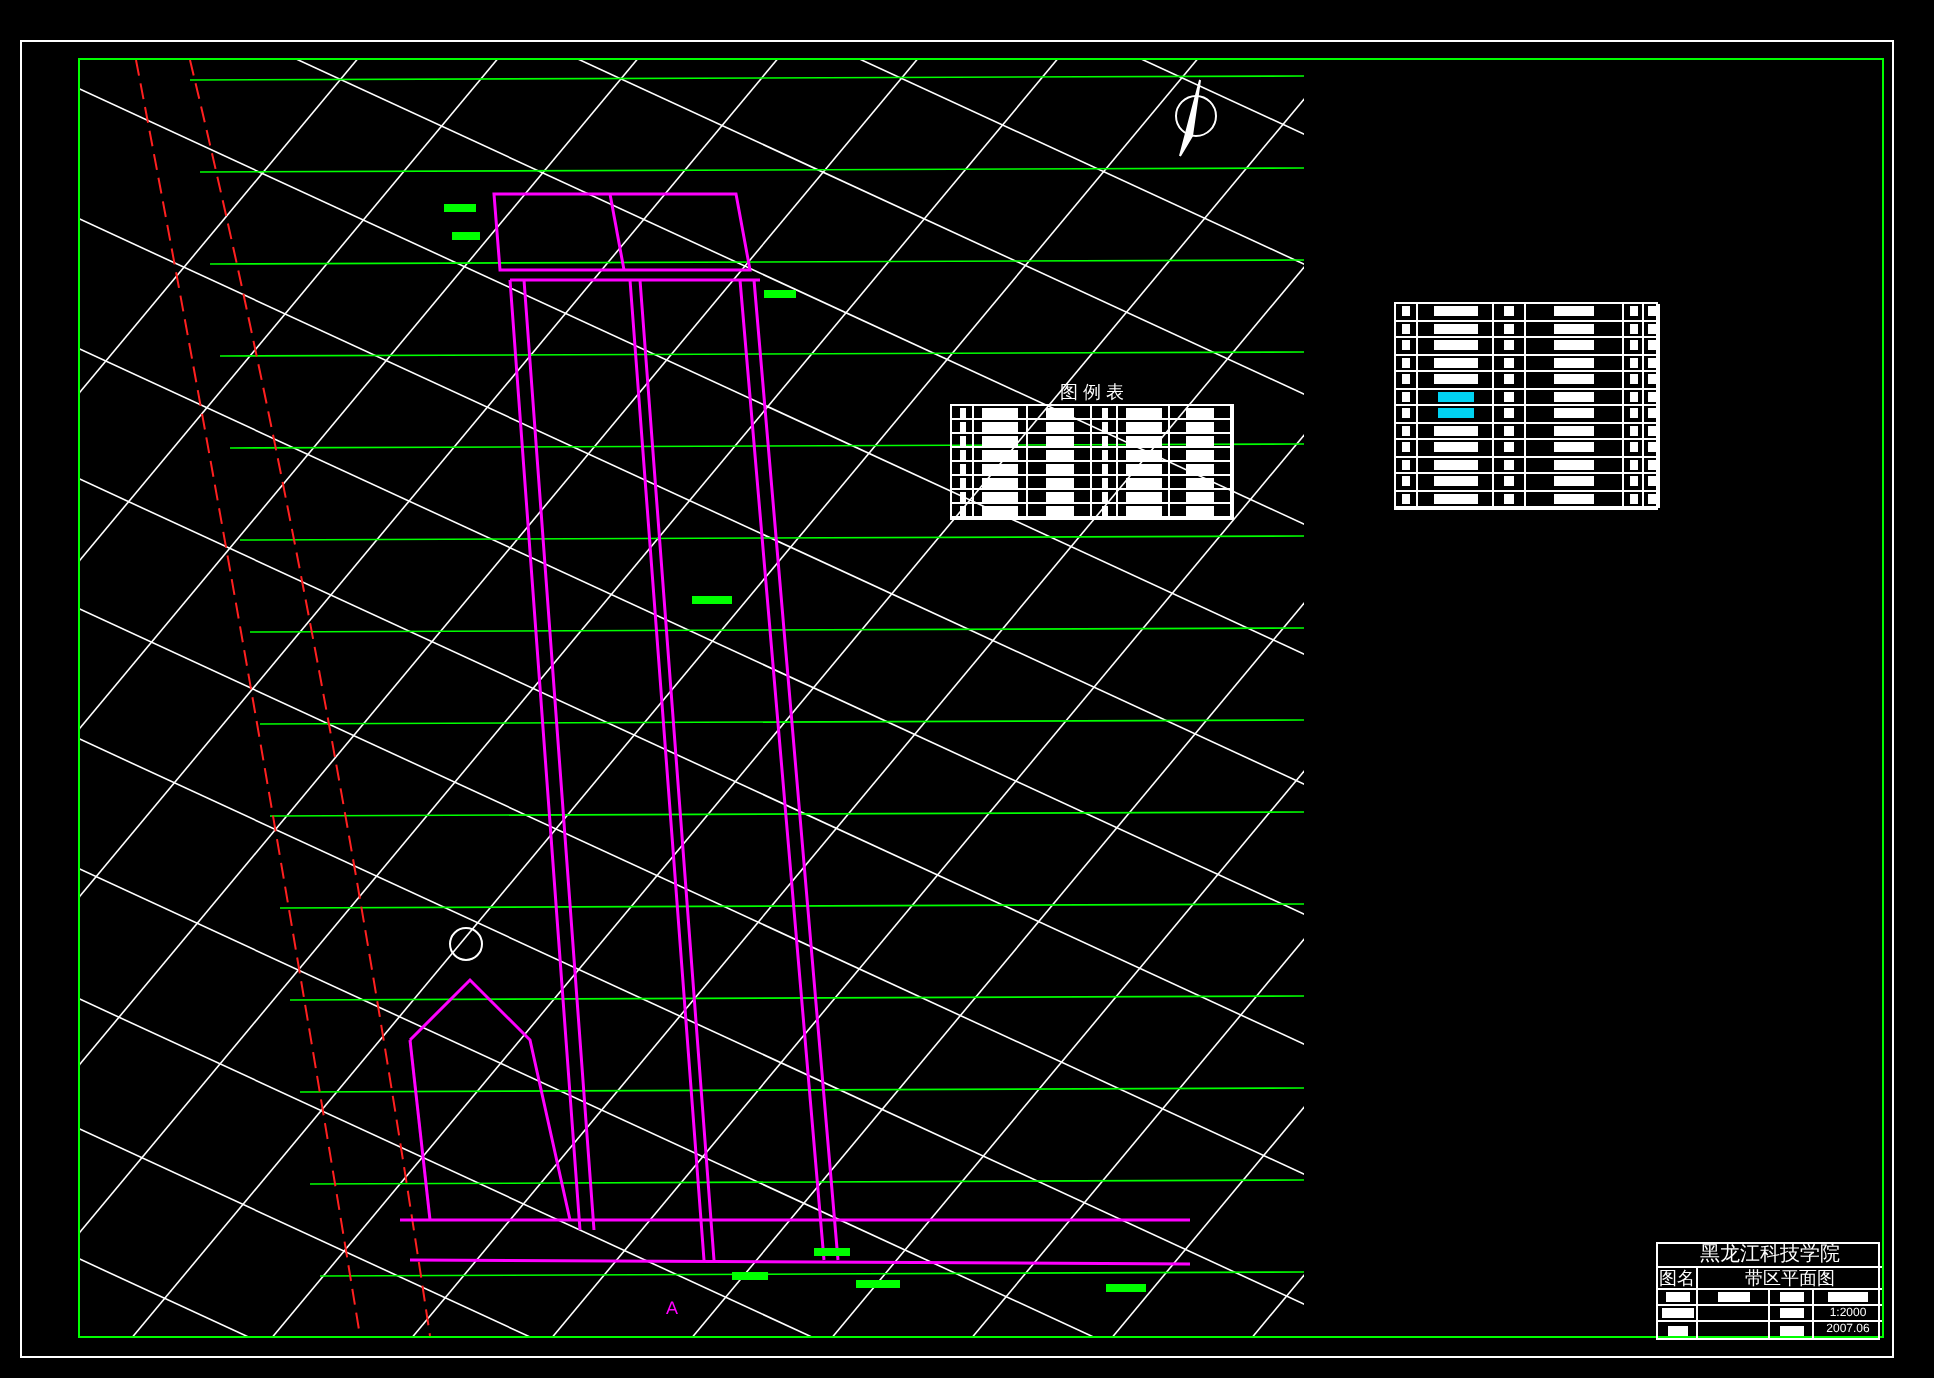 Image resolution: width=1934 pixels, height=1378 pixels. I want to click on section-label: A, so click(672, 1309).